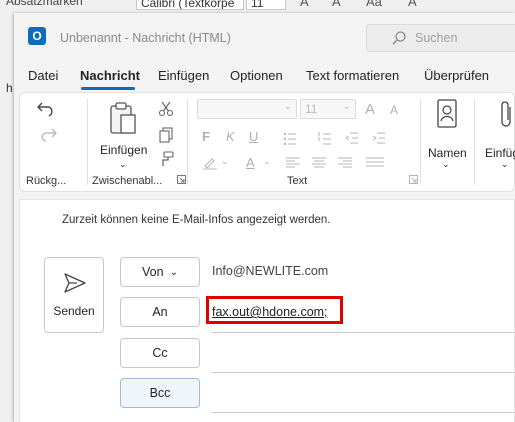 Image resolution: width=515 pixels, height=422 pixels. Describe the element at coordinates (166, 159) in the screenshot. I see `format-painter-icon` at that location.